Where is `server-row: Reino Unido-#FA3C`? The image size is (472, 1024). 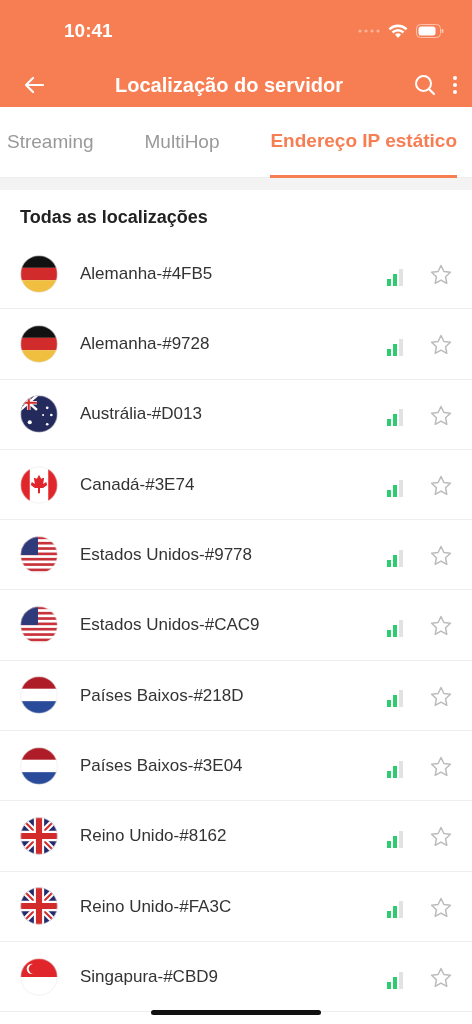
server-row: Reino Unido-#FA3C is located at coordinates (236, 906).